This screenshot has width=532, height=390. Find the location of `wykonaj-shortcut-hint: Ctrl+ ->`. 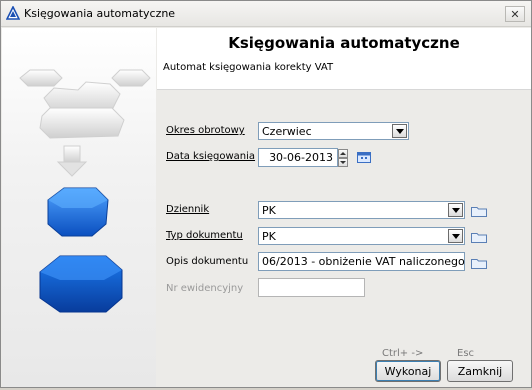

wykonaj-shortcut-hint: Ctrl+ -> is located at coordinates (403, 353).